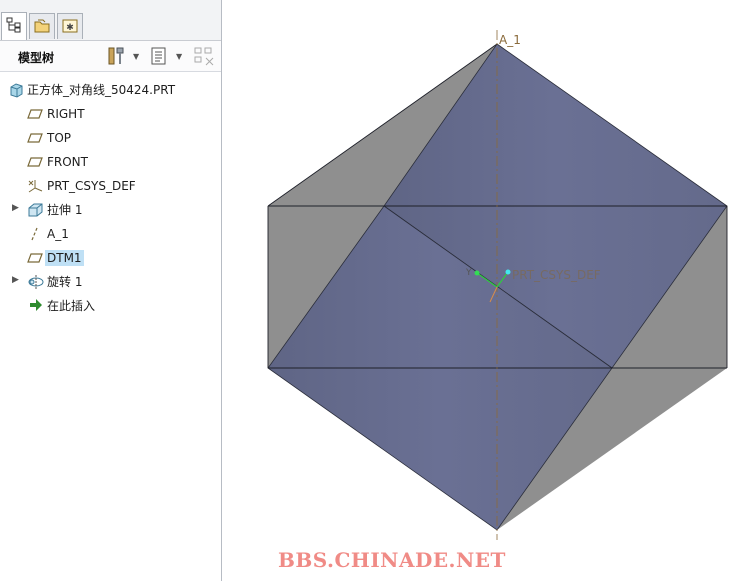 The width and height of the screenshot is (753, 584). Describe the element at coordinates (59, 138) in the screenshot. I see `tree-item-label: TOP` at that location.